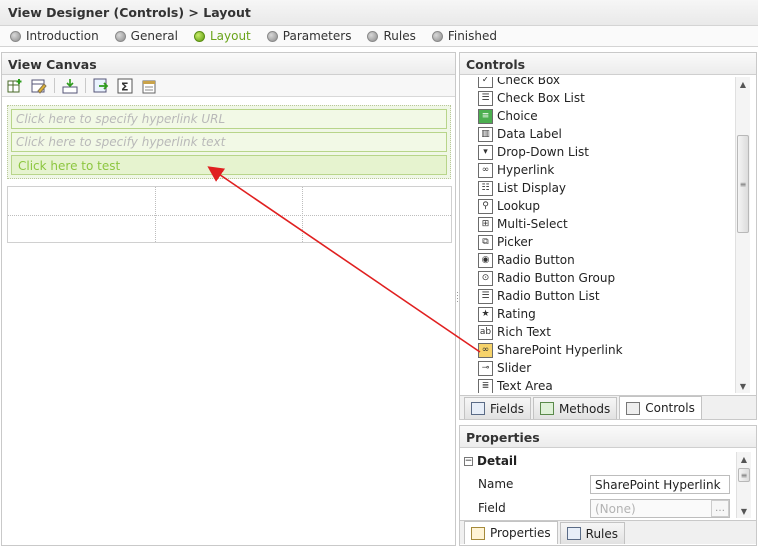  What do you see at coordinates (485, 134) in the screenshot?
I see `data-label-icon: ▥` at bounding box center [485, 134].